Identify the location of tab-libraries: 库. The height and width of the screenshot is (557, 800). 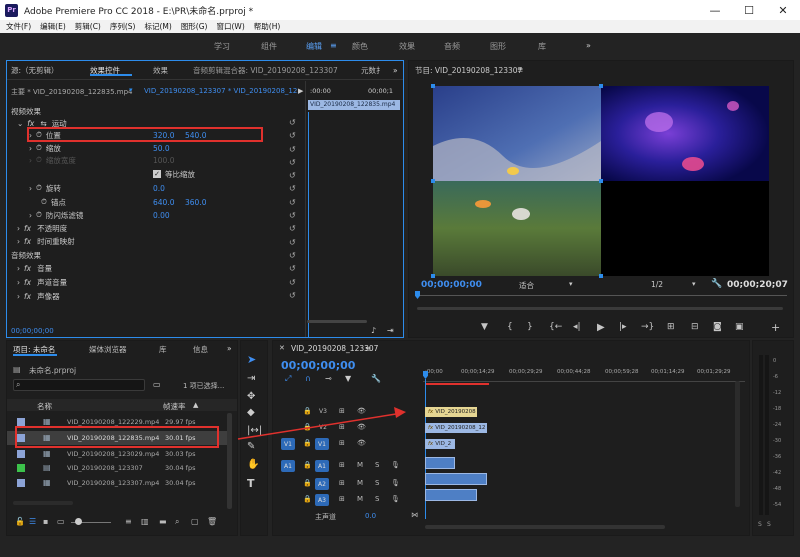
(163, 349).